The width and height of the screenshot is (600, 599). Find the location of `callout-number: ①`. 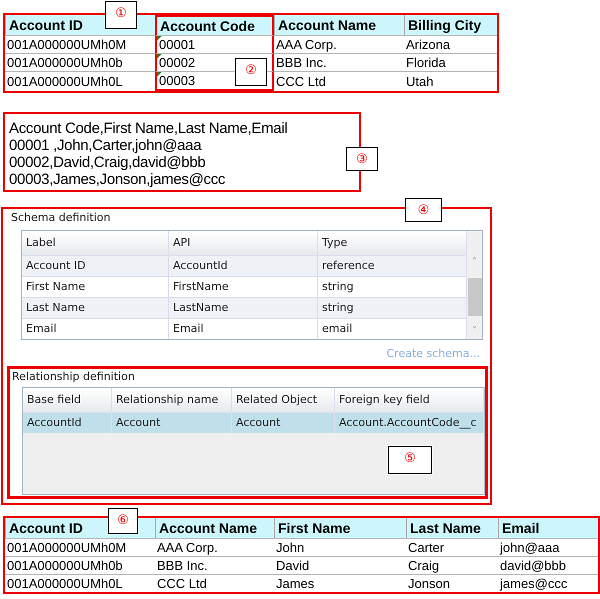

callout-number: ① is located at coordinates (121, 15).